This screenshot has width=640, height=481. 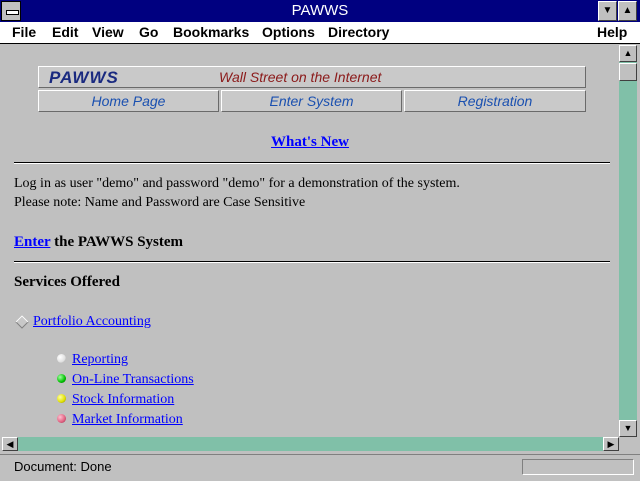 I want to click on menu-edit: Edit, so click(x=65, y=32).